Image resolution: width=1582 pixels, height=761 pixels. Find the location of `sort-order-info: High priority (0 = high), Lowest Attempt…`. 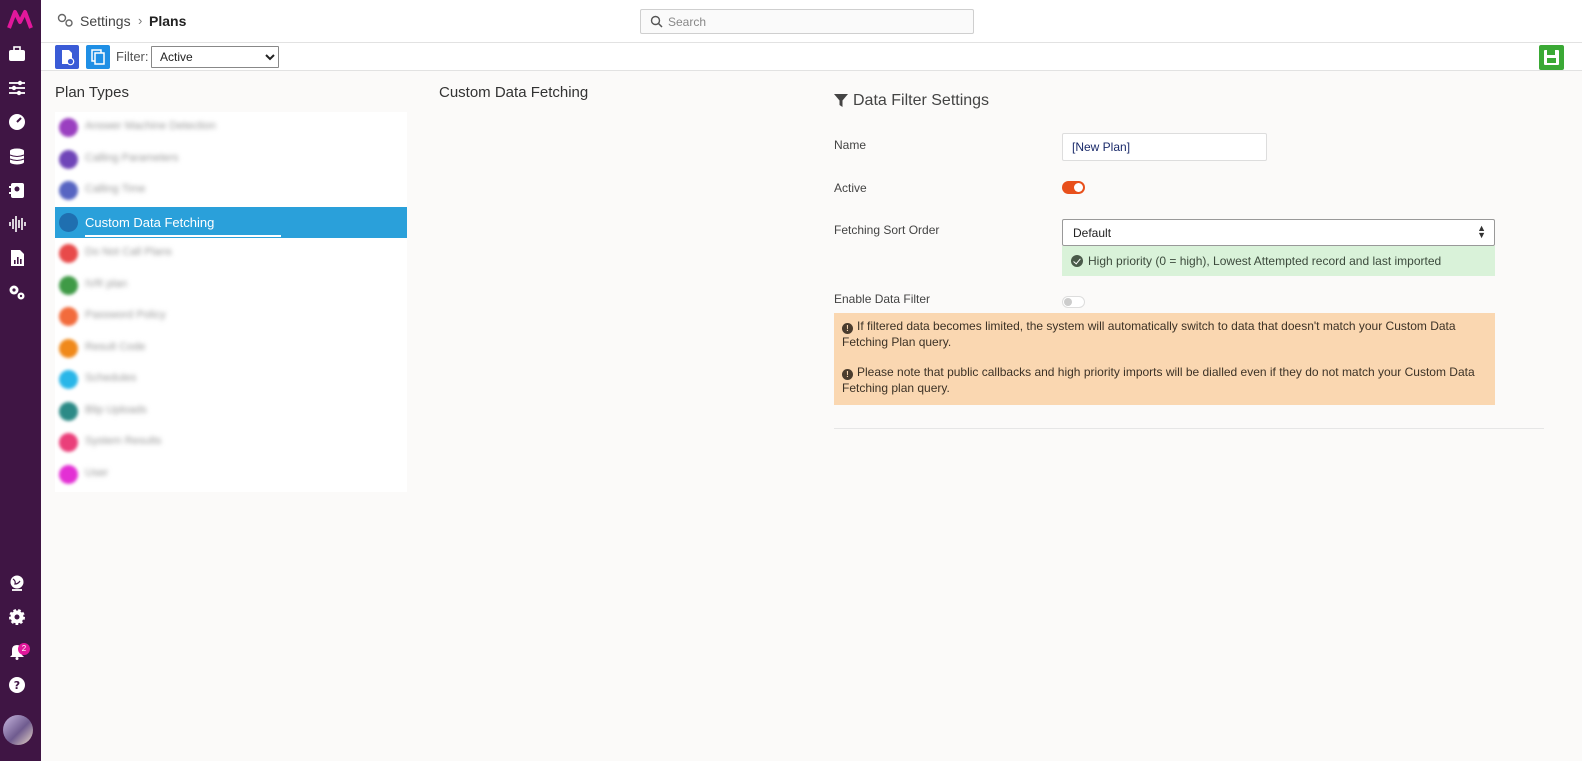

sort-order-info: High priority (0 = high), Lowest Attempt… is located at coordinates (1278, 261).